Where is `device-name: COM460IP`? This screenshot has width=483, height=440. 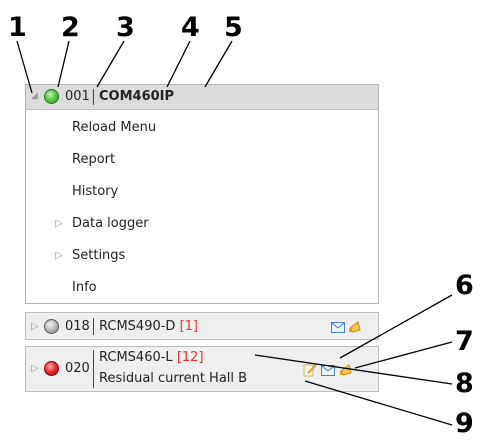 device-name: COM460IP is located at coordinates (137, 96).